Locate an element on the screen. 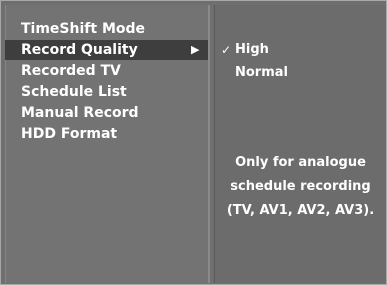  menu-item-record-quality: Record Quality ▶ is located at coordinates (106, 50).